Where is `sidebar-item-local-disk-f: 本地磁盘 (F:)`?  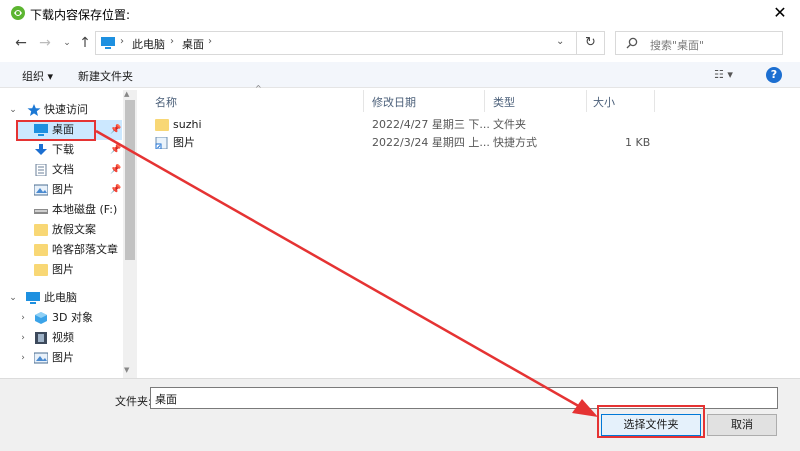 sidebar-item-local-disk-f: 本地磁盘 (F:) is located at coordinates (61, 210).